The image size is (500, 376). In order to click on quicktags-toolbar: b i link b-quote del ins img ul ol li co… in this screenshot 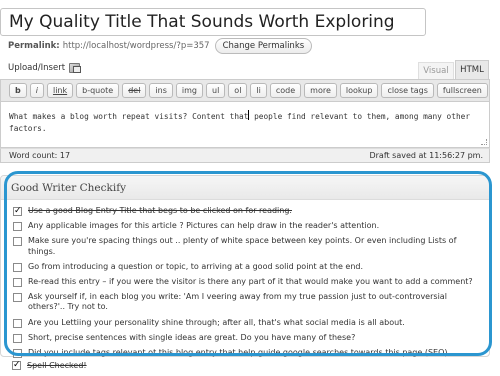, I will do `click(245, 90)`.